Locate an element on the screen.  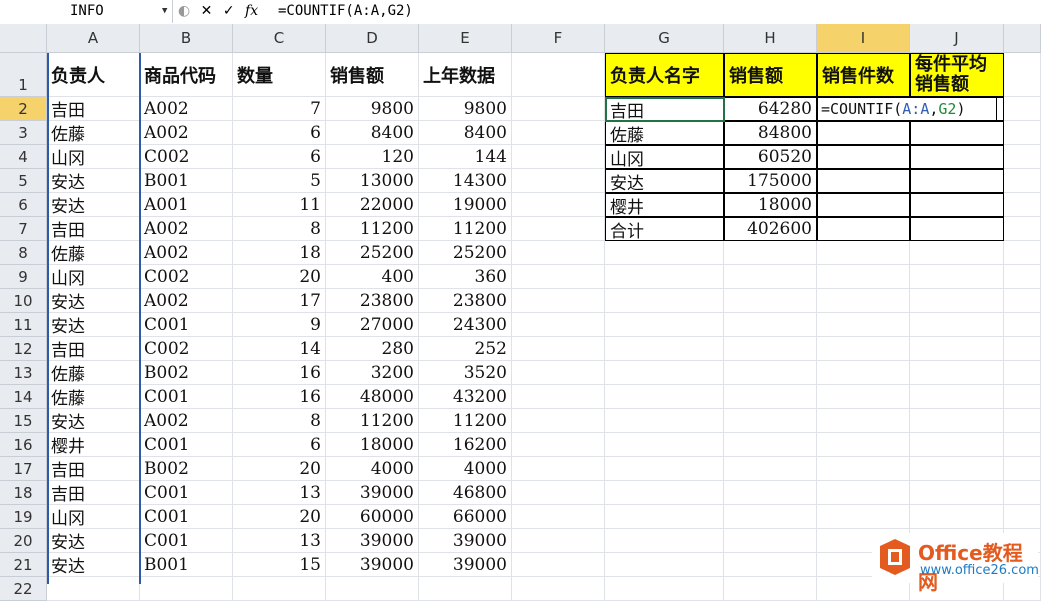
summary-sales-cell: 402600 is located at coordinates (770, 229).